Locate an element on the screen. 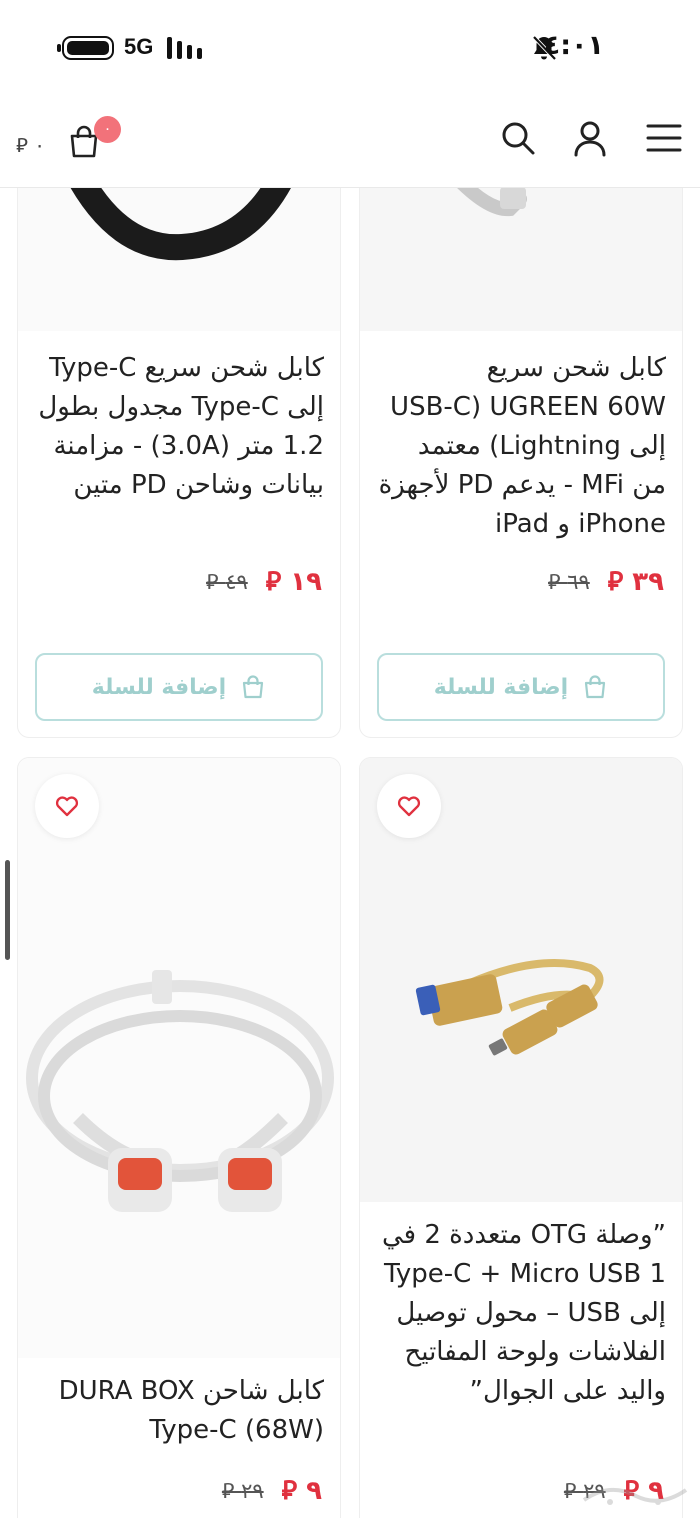 Image resolution: width=700 pixels, height=1518 pixels. sale-price: ٣٩ ⃁ is located at coordinates (635, 582).